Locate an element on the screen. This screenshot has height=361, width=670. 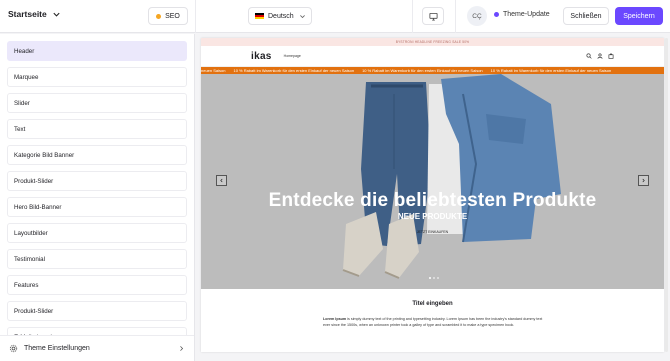
slider-next-button is located at coordinates (643, 180).